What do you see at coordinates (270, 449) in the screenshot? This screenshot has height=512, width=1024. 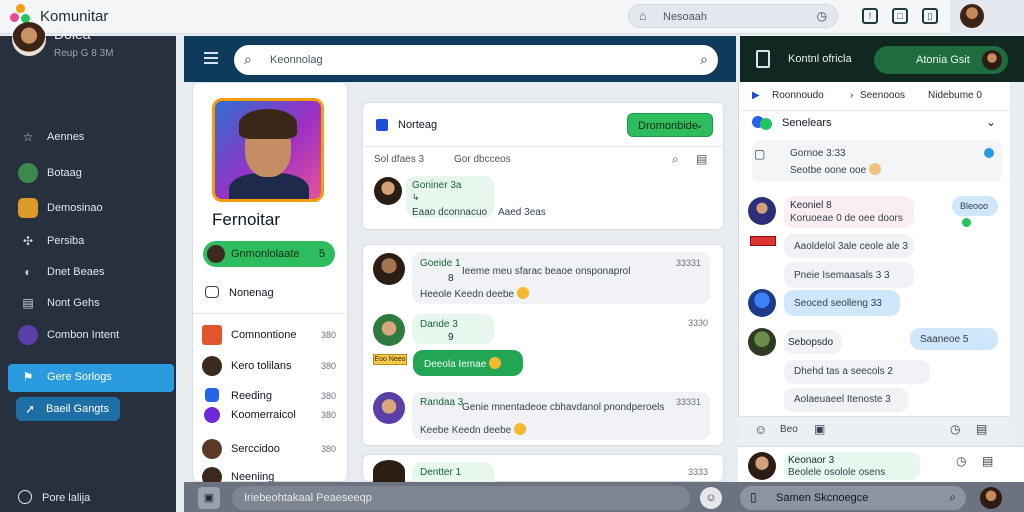 I see `list-item: Serccidoo 380` at bounding box center [270, 449].